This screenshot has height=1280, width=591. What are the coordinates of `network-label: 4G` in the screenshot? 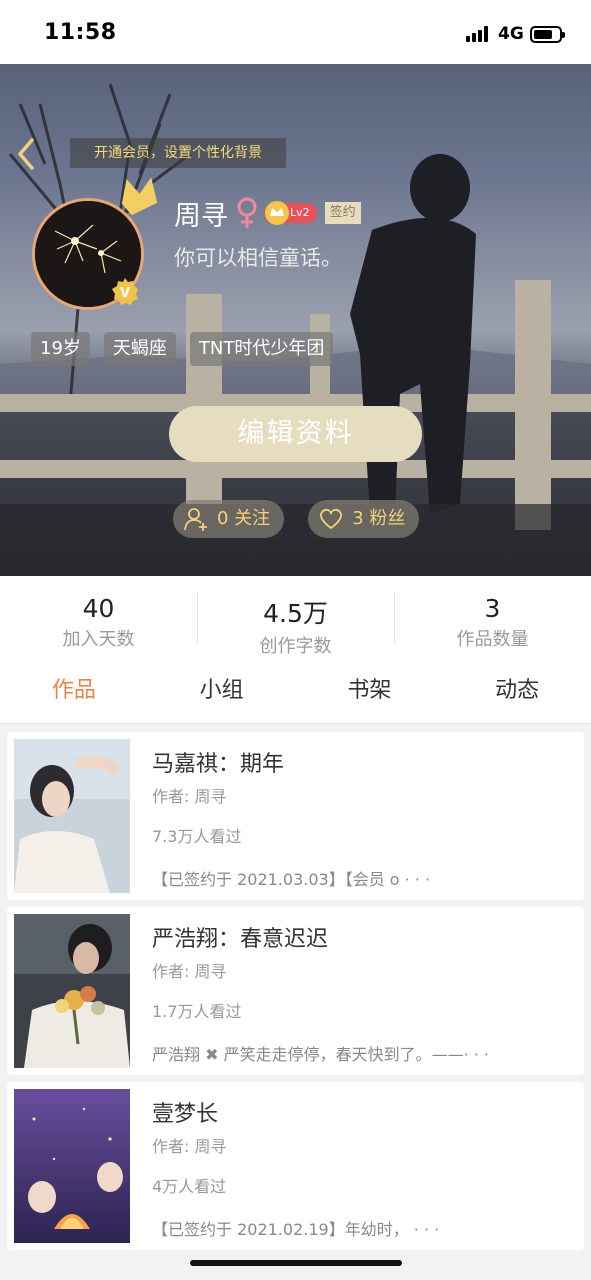 It's located at (511, 34).